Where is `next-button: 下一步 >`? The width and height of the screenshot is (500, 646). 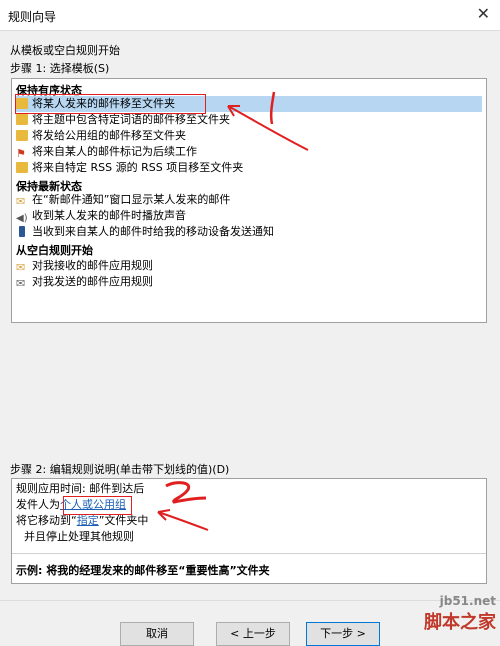 next-button: 下一步 > is located at coordinates (343, 634).